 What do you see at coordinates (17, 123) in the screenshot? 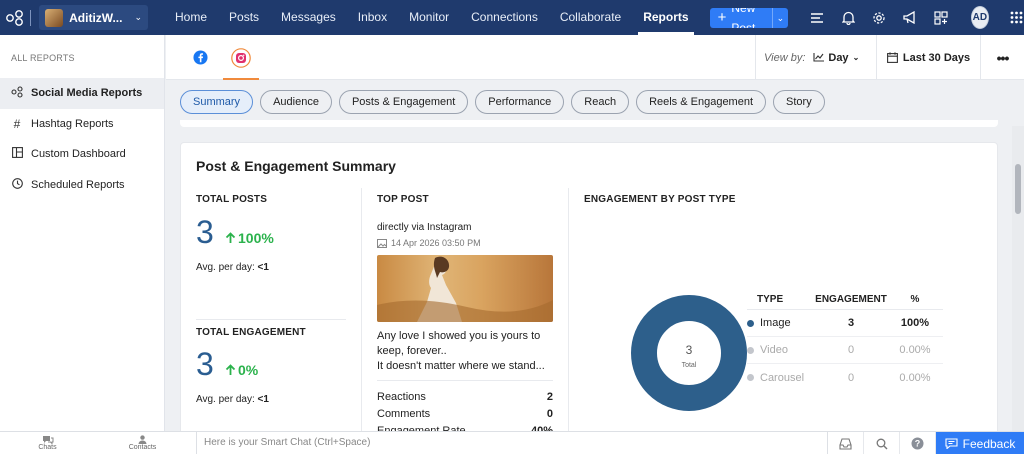
I see `hashtag-icon: #` at bounding box center [17, 123].